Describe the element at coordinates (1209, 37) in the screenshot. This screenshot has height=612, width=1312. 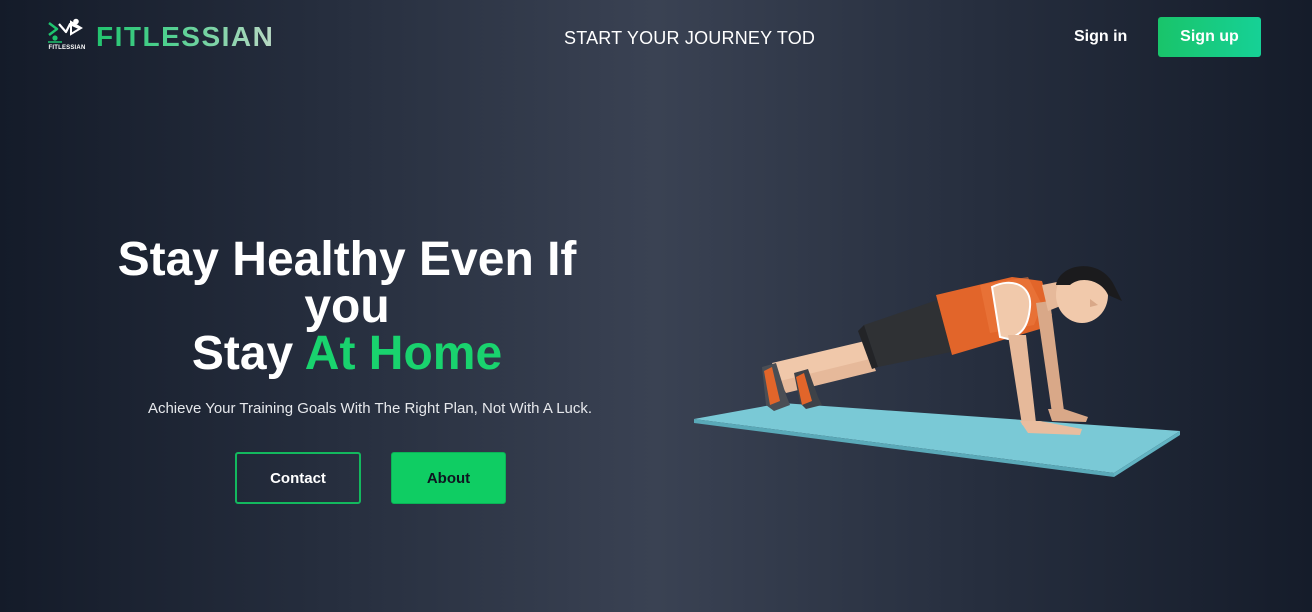
I see `signup-button: Sign up` at that location.